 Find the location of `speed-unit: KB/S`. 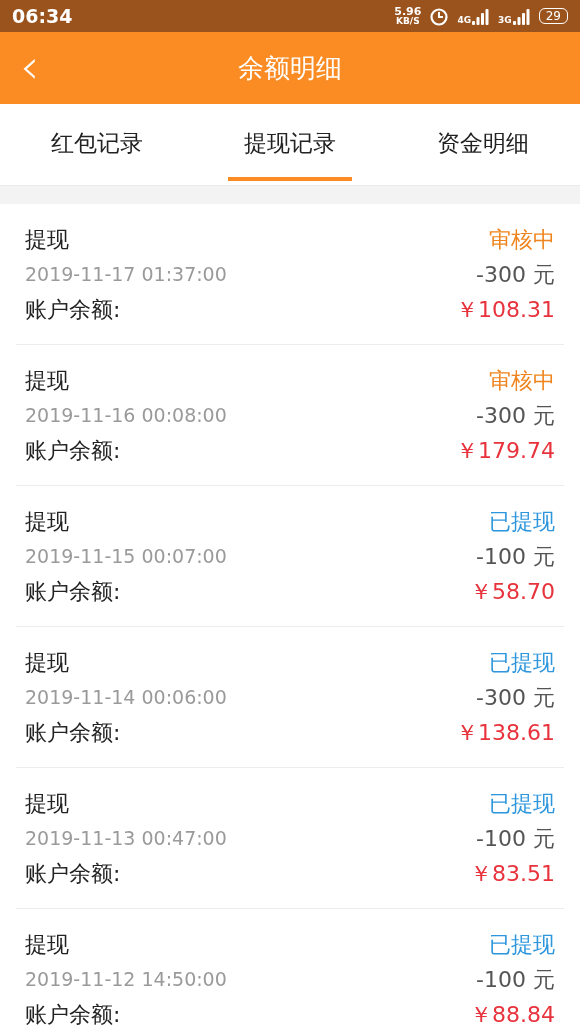

speed-unit: KB/S is located at coordinates (408, 21).